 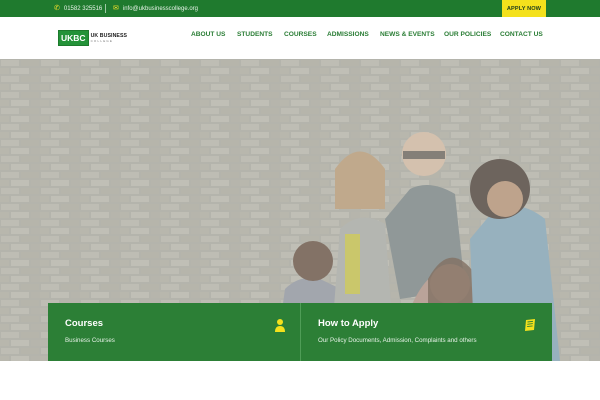 What do you see at coordinates (348, 34) in the screenshot?
I see `nav-admissions: ADMISSIONS` at bounding box center [348, 34].